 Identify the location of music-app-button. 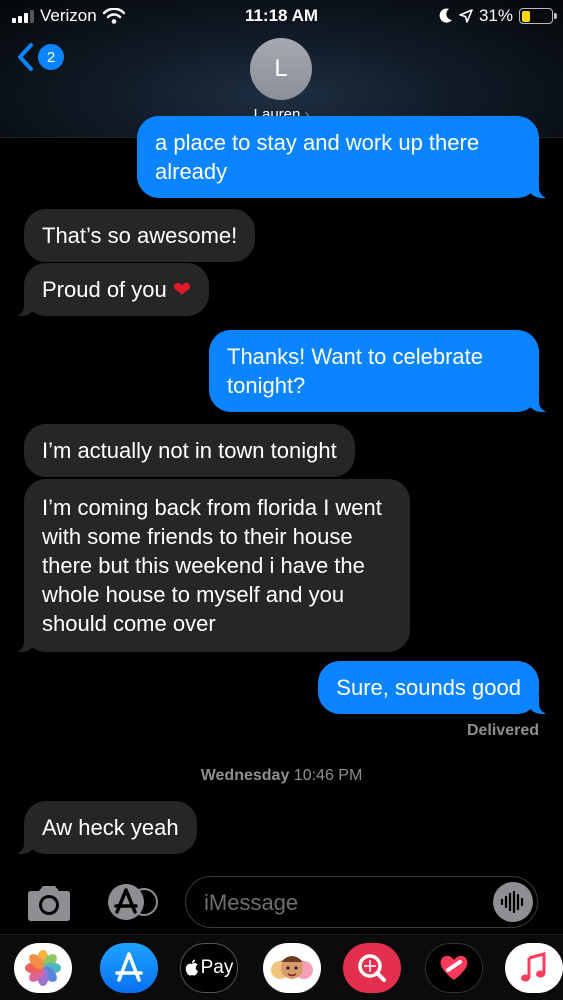
(534, 968).